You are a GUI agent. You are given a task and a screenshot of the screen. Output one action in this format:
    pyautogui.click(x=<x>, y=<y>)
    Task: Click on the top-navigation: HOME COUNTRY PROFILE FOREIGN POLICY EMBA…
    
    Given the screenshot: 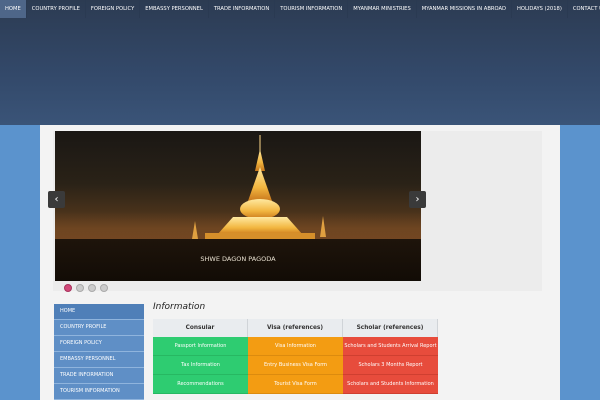 What is the action you would take?
    pyautogui.click(x=300, y=9)
    